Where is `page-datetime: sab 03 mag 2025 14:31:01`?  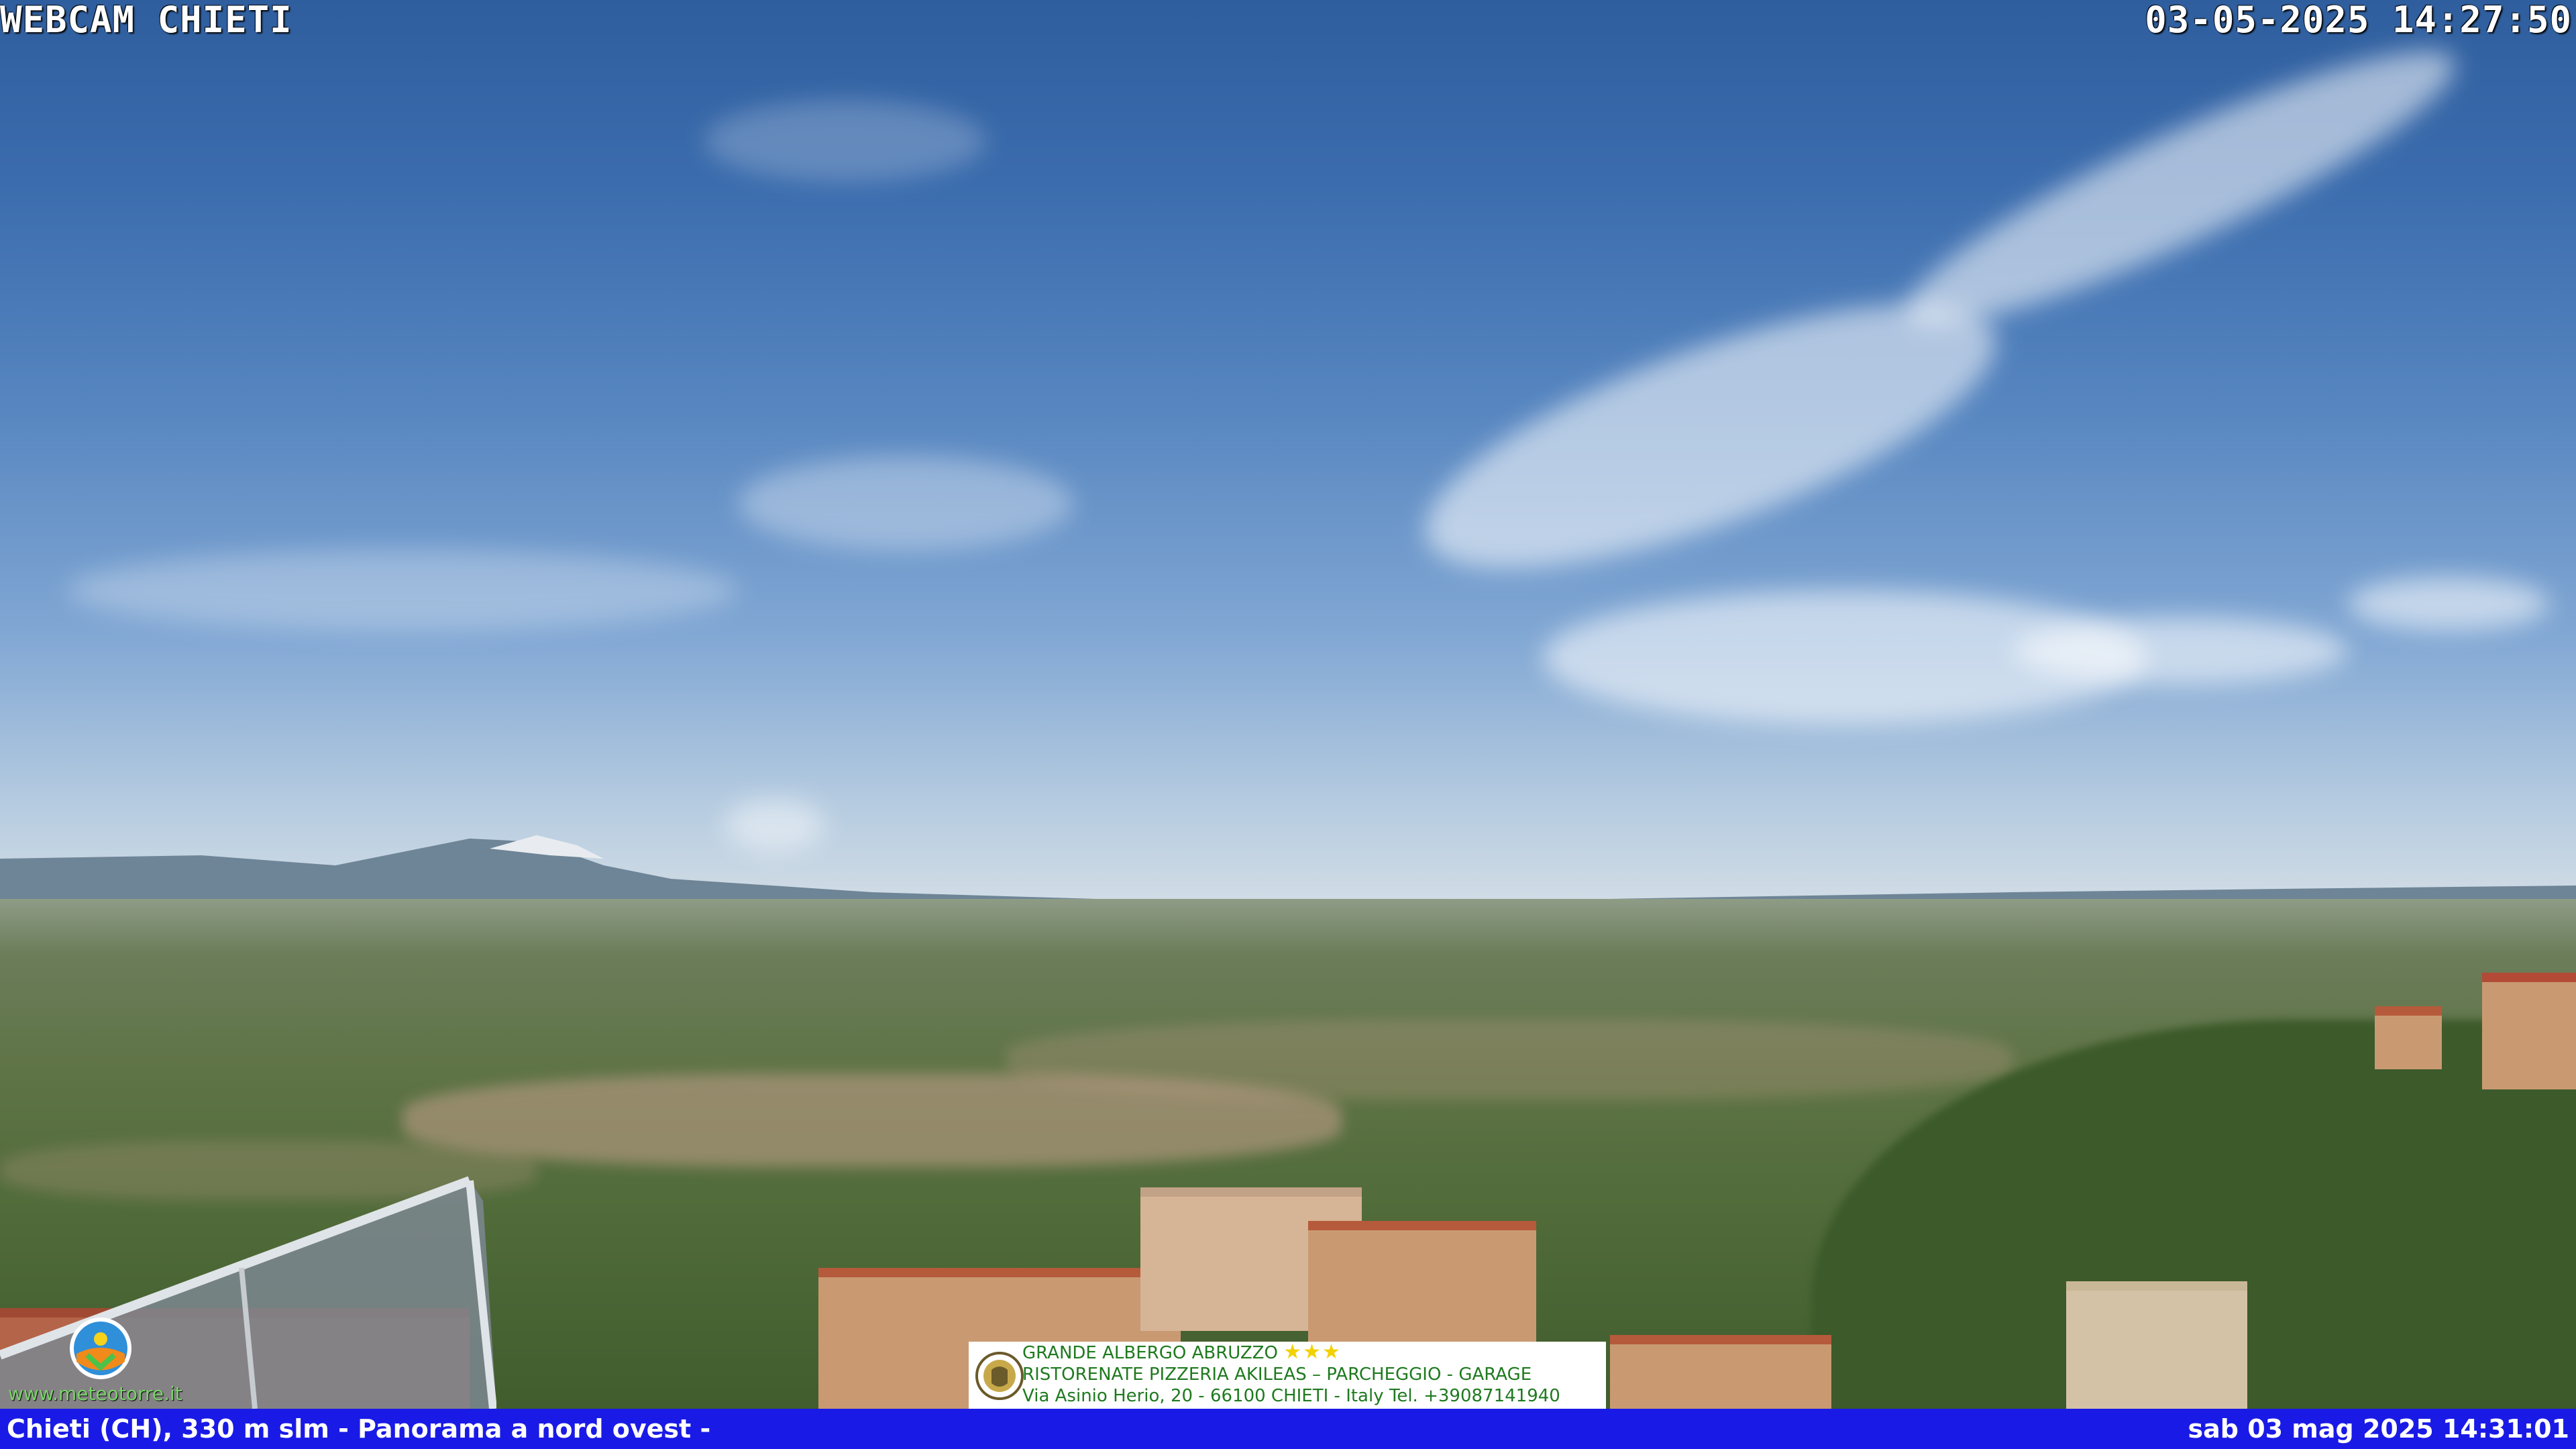
page-datetime: sab 03 mag 2025 14:31:01 is located at coordinates (2379, 1429).